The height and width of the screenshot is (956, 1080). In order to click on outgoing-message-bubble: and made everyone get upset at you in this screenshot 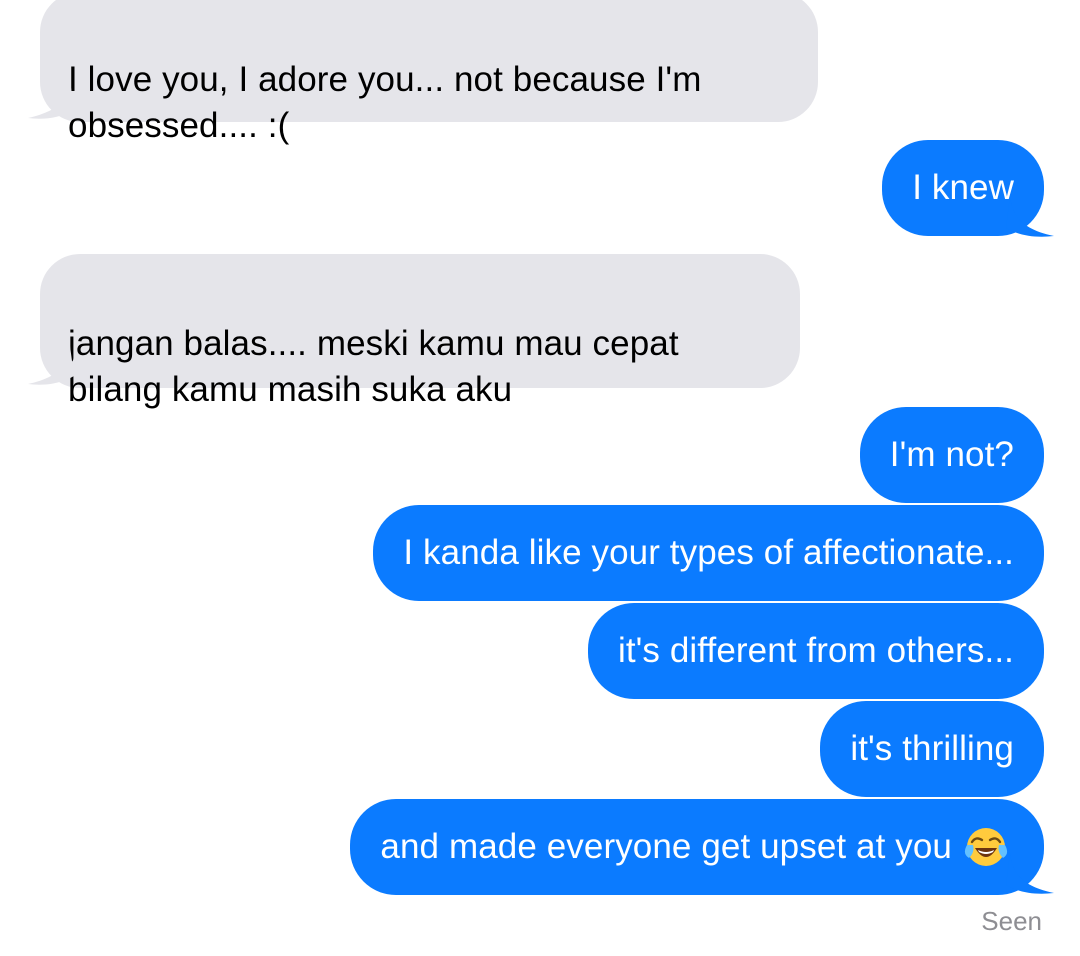, I will do `click(697, 847)`.